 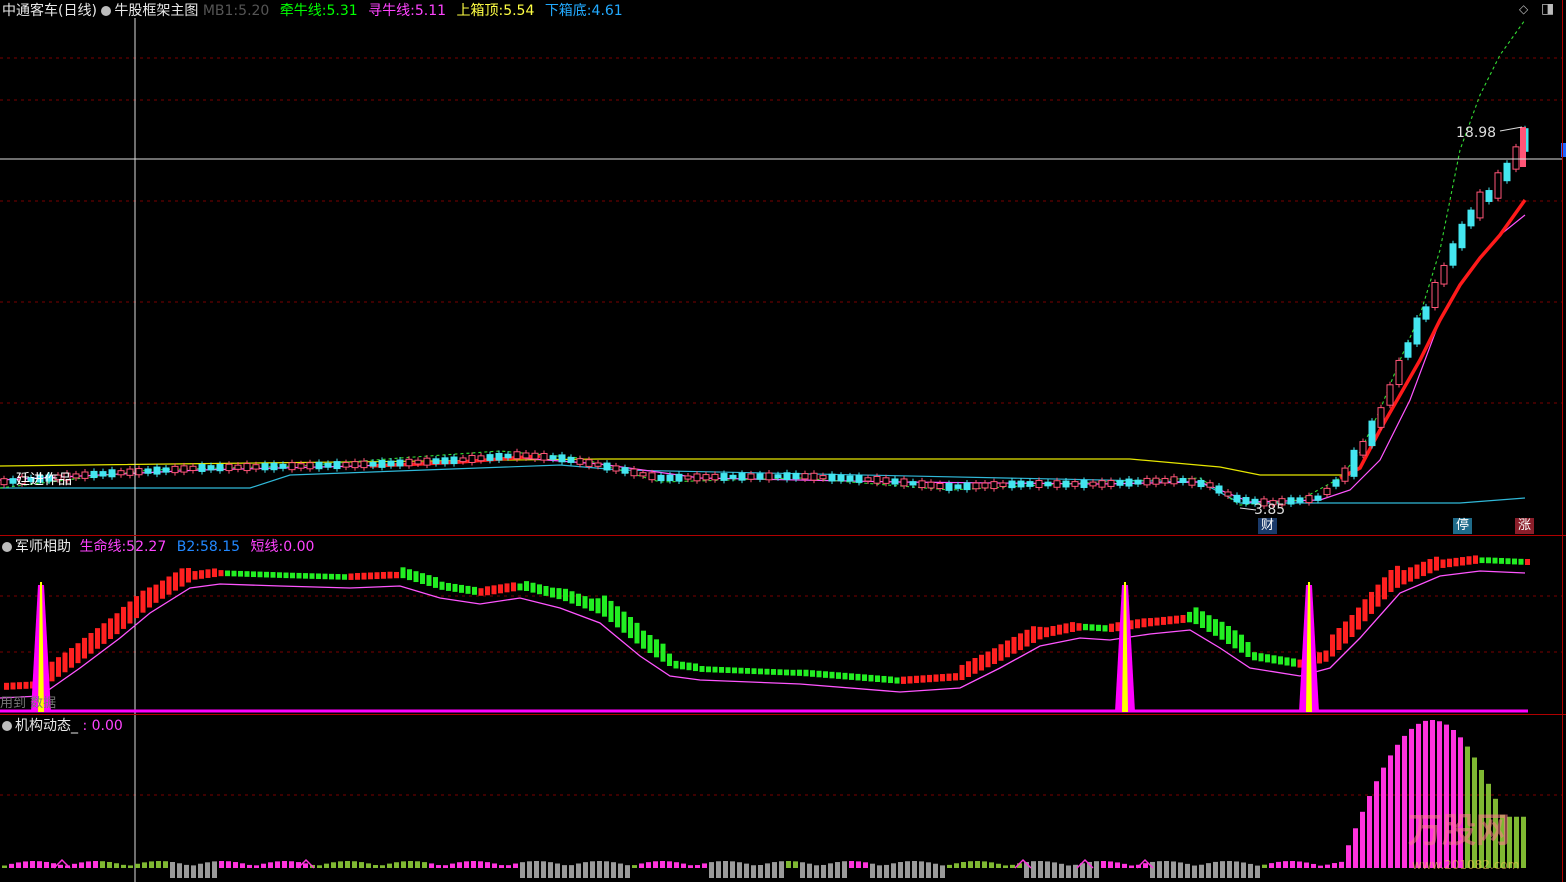 What do you see at coordinates (49, 11) in the screenshot?
I see `stock-name: 中通客车(日线)` at bounding box center [49, 11].